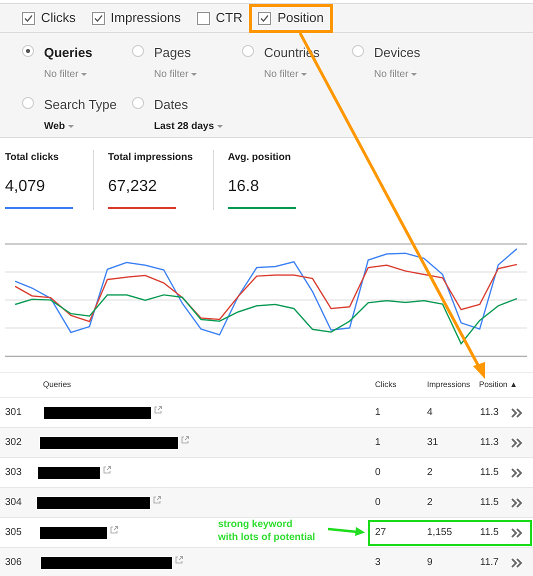 The width and height of the screenshot is (533, 576). I want to click on table-row: 302 1 31 11.3, so click(266, 443).